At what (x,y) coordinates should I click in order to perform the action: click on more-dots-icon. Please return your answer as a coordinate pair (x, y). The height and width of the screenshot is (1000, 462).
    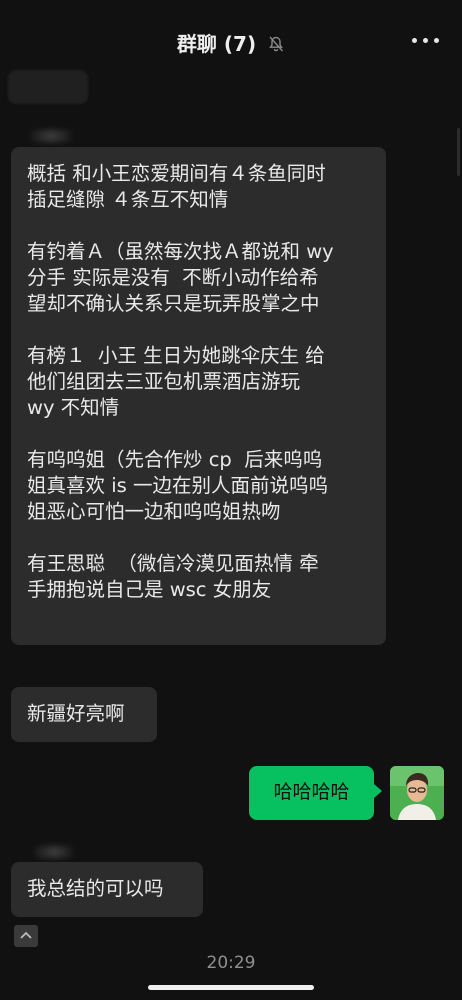
    Looking at the image, I should click on (426, 41).